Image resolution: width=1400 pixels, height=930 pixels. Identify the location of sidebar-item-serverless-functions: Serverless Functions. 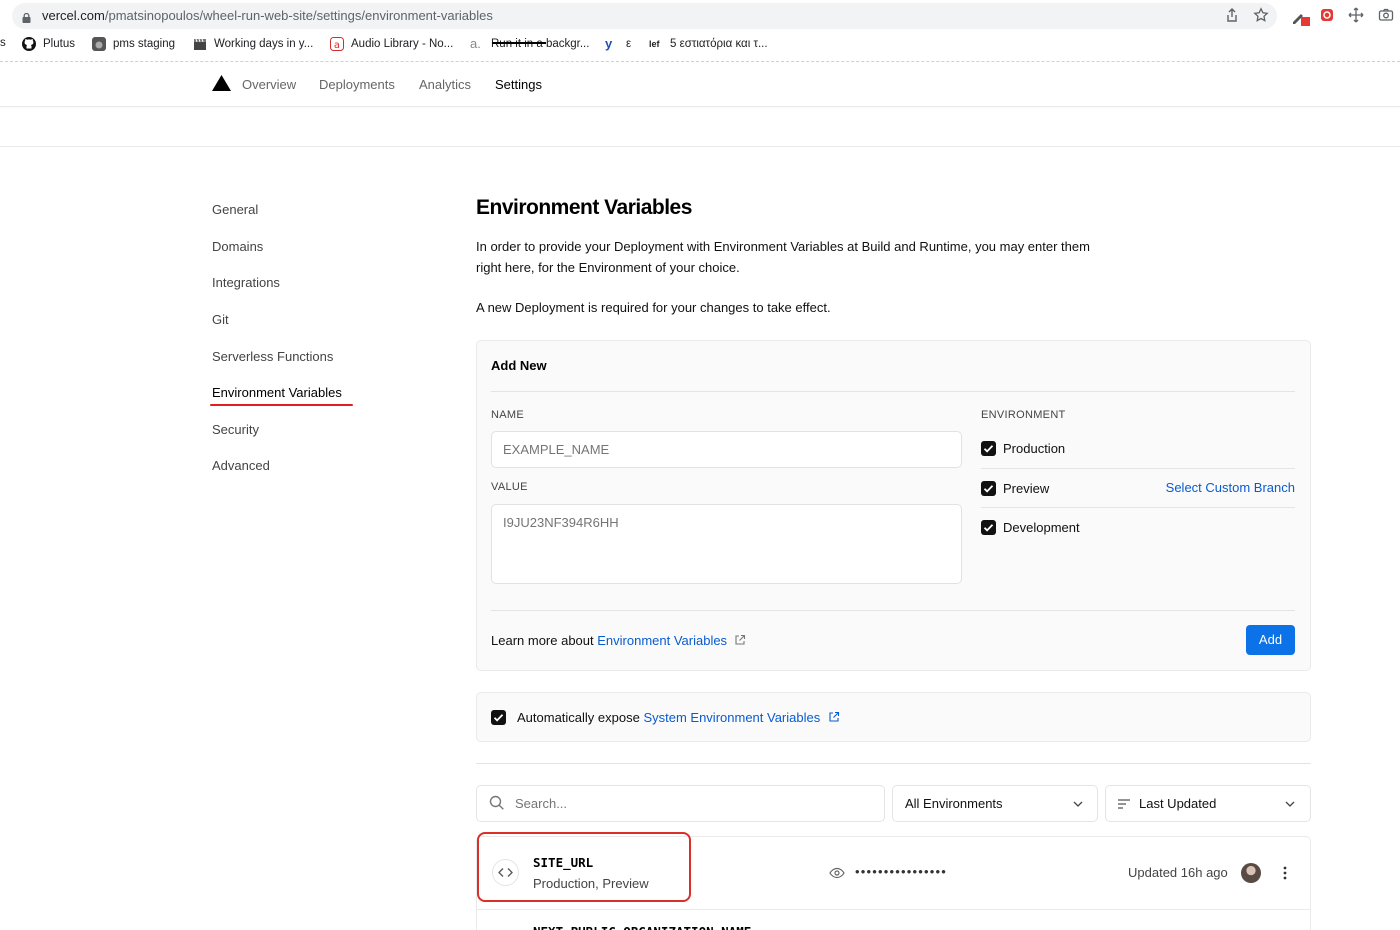
(272, 356).